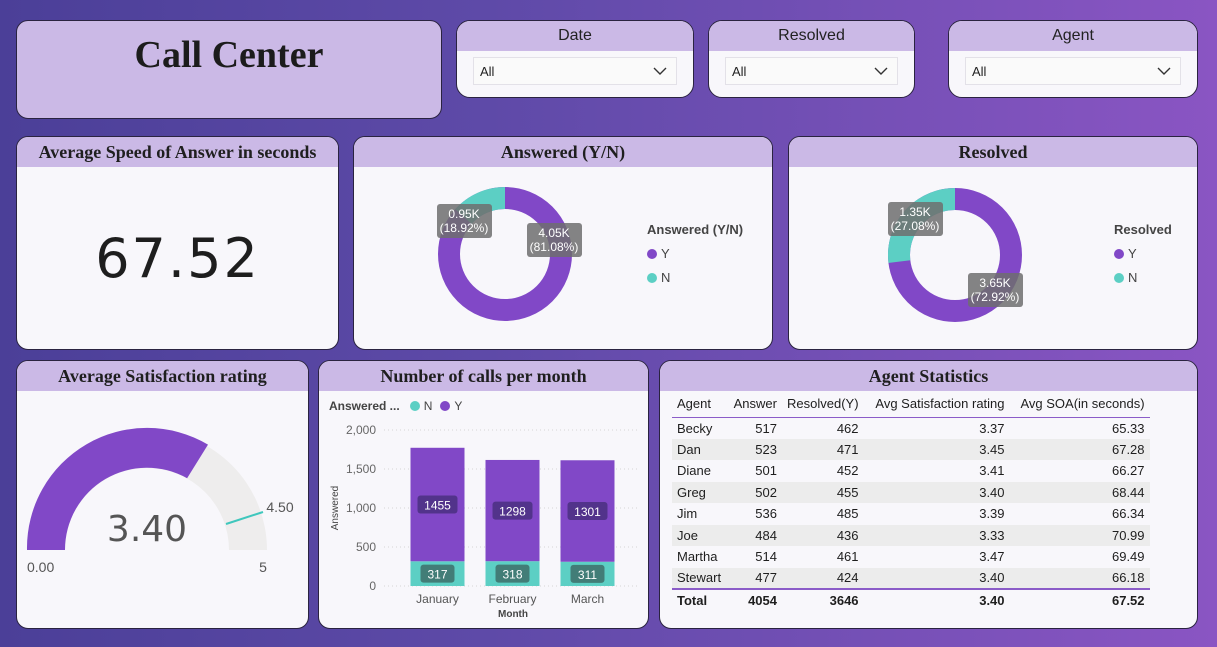  What do you see at coordinates (1079, 404) in the screenshot?
I see `col-avg-soa: Avg SOA(in seconds)` at bounding box center [1079, 404].